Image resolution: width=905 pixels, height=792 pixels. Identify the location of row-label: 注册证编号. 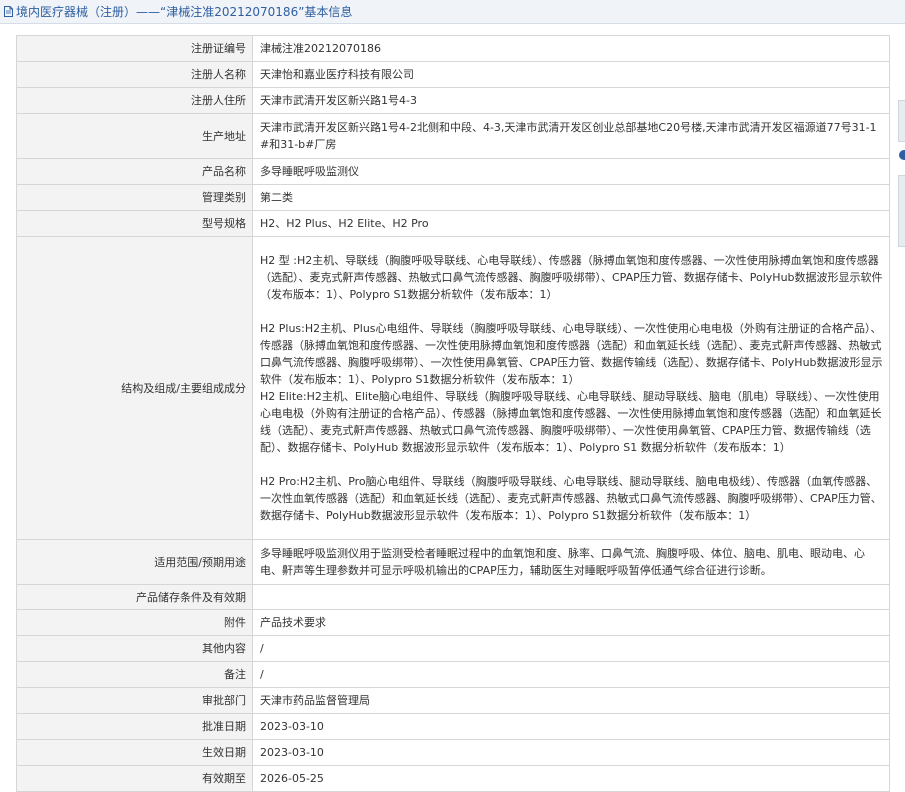
(134, 48).